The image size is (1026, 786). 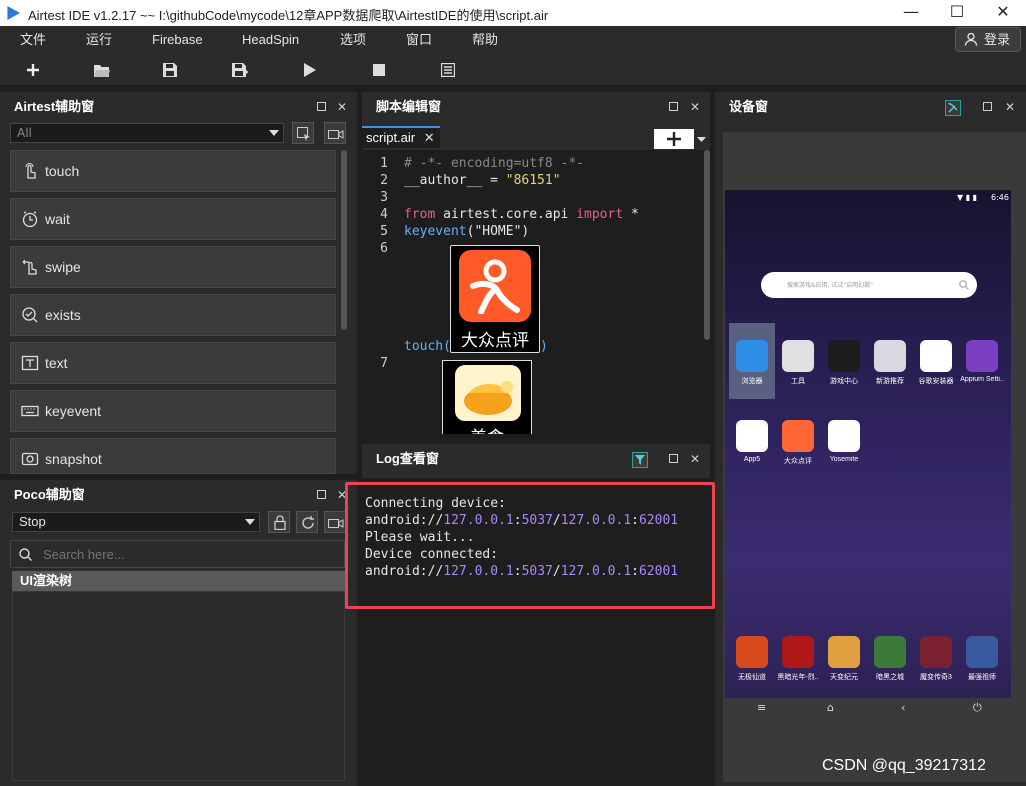 I want to click on poco-mode-select: Stop, so click(x=136, y=522).